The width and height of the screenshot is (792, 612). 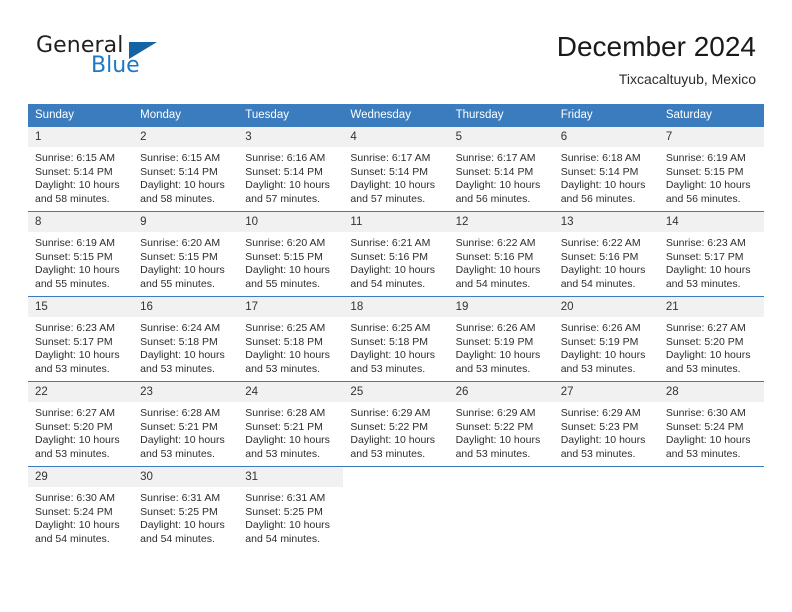 I want to click on sunrise-text: Sunrise: 6:17 AM, so click(x=390, y=158).